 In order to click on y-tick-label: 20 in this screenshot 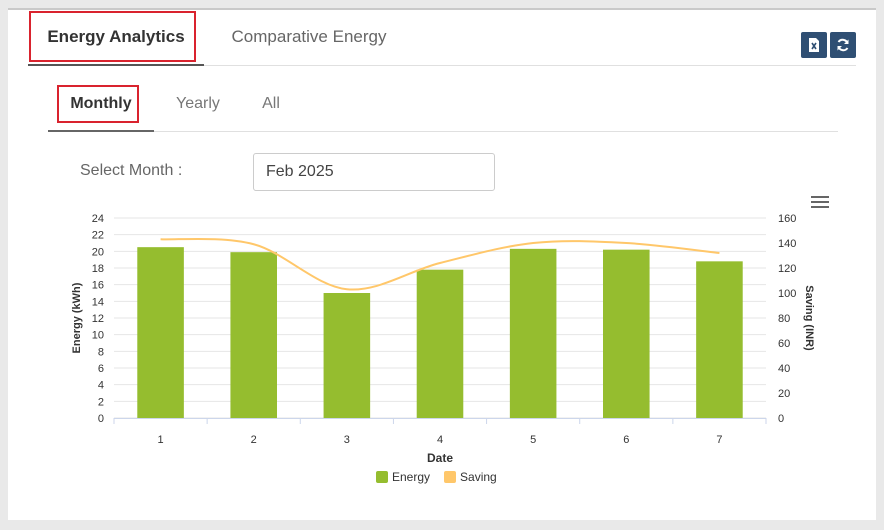, I will do `click(98, 252)`.